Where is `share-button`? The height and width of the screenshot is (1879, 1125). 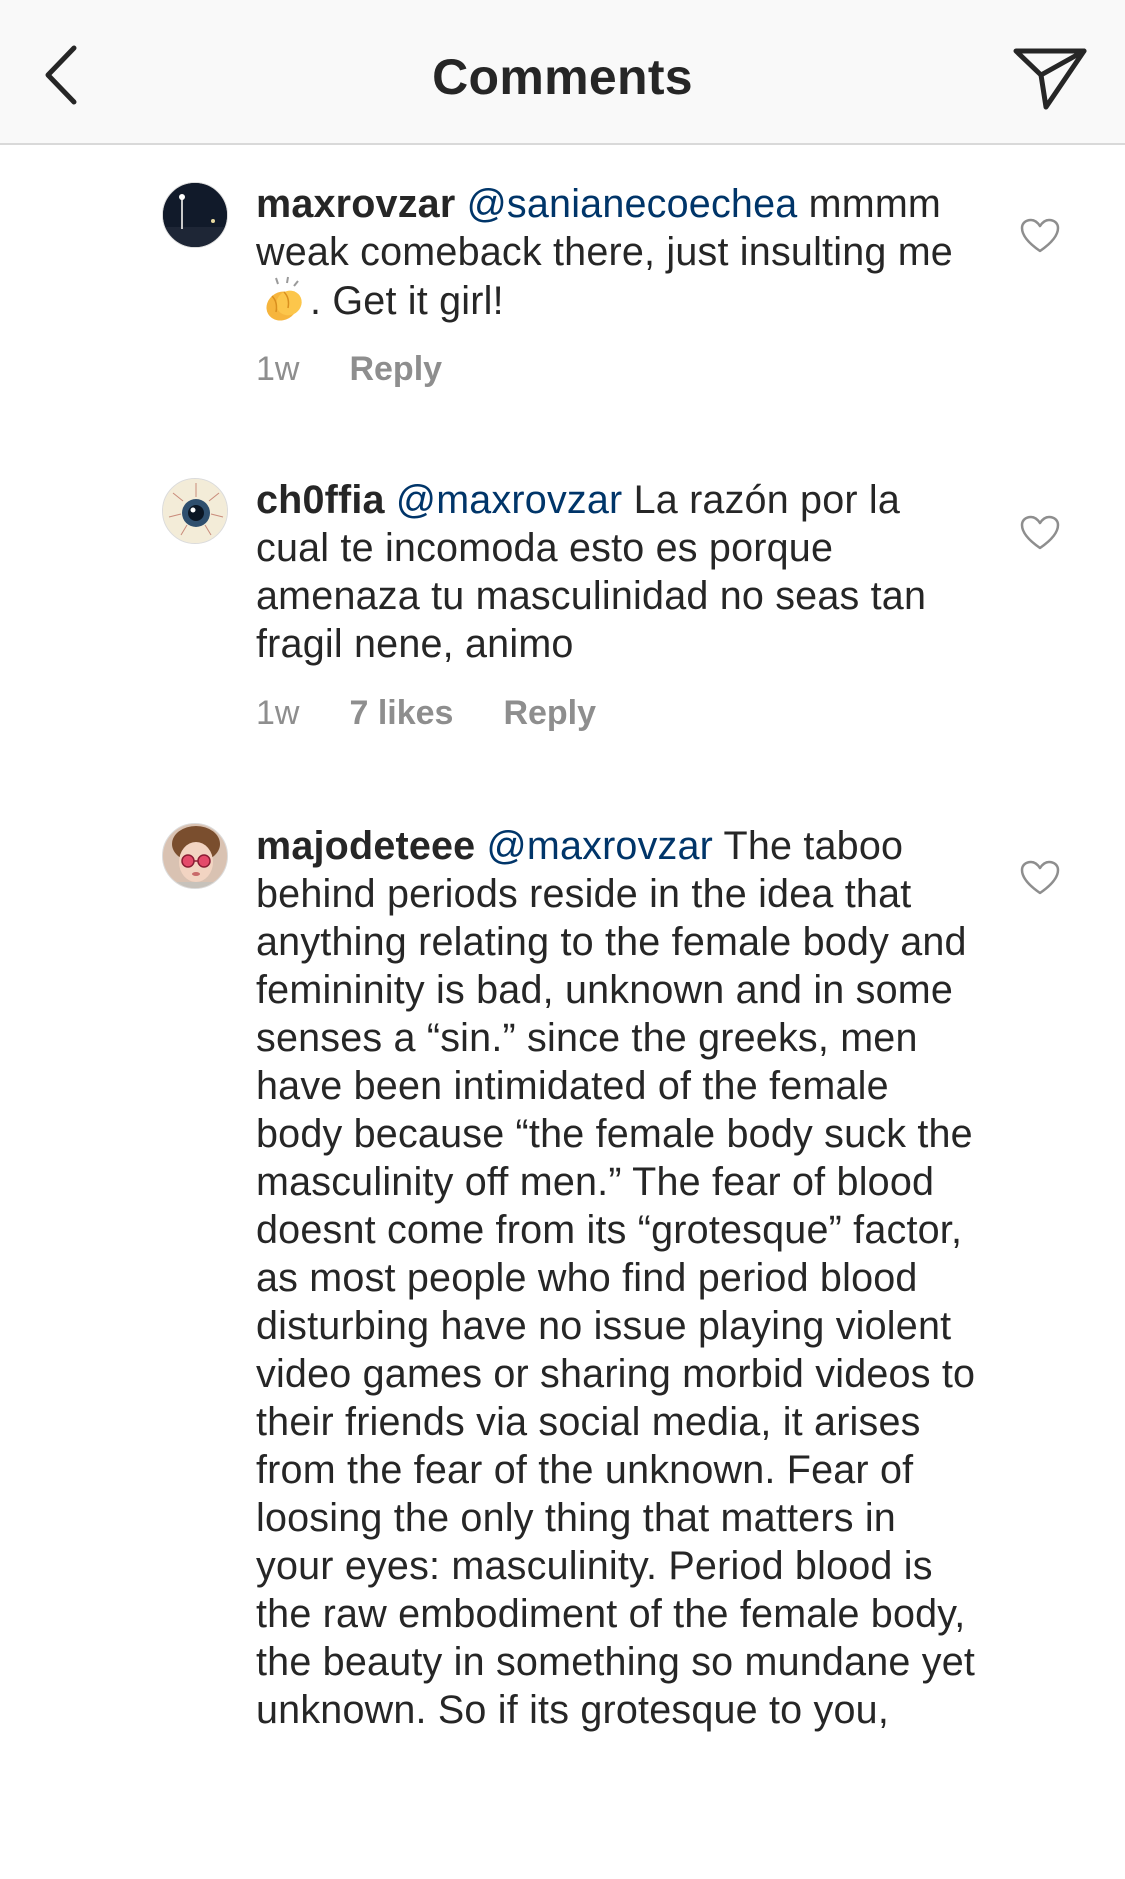 share-button is located at coordinates (1050, 78).